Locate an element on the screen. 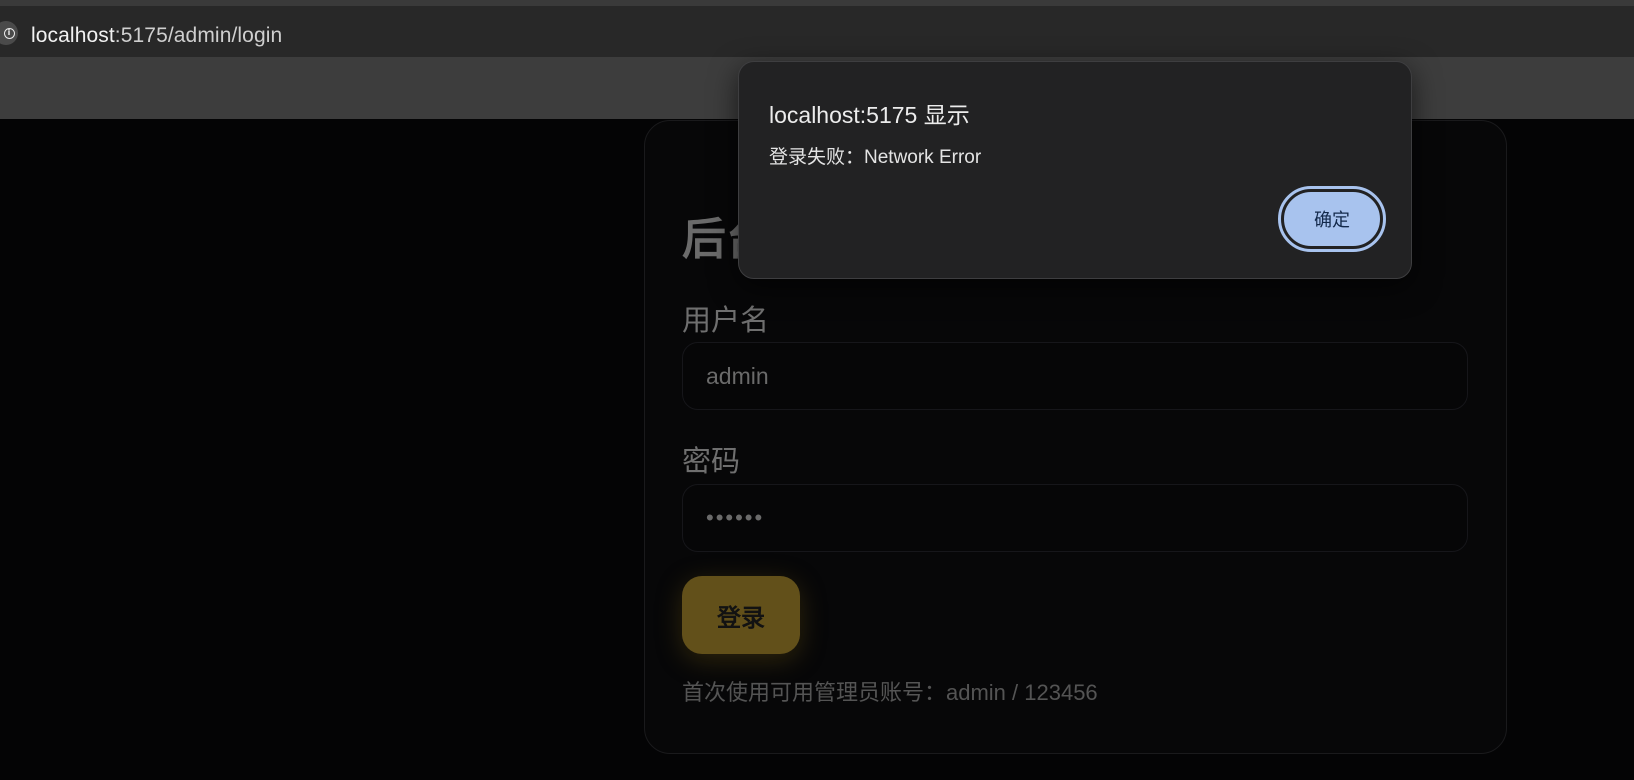 The image size is (1634, 780). url-path: :5175/admin/login is located at coordinates (198, 35).